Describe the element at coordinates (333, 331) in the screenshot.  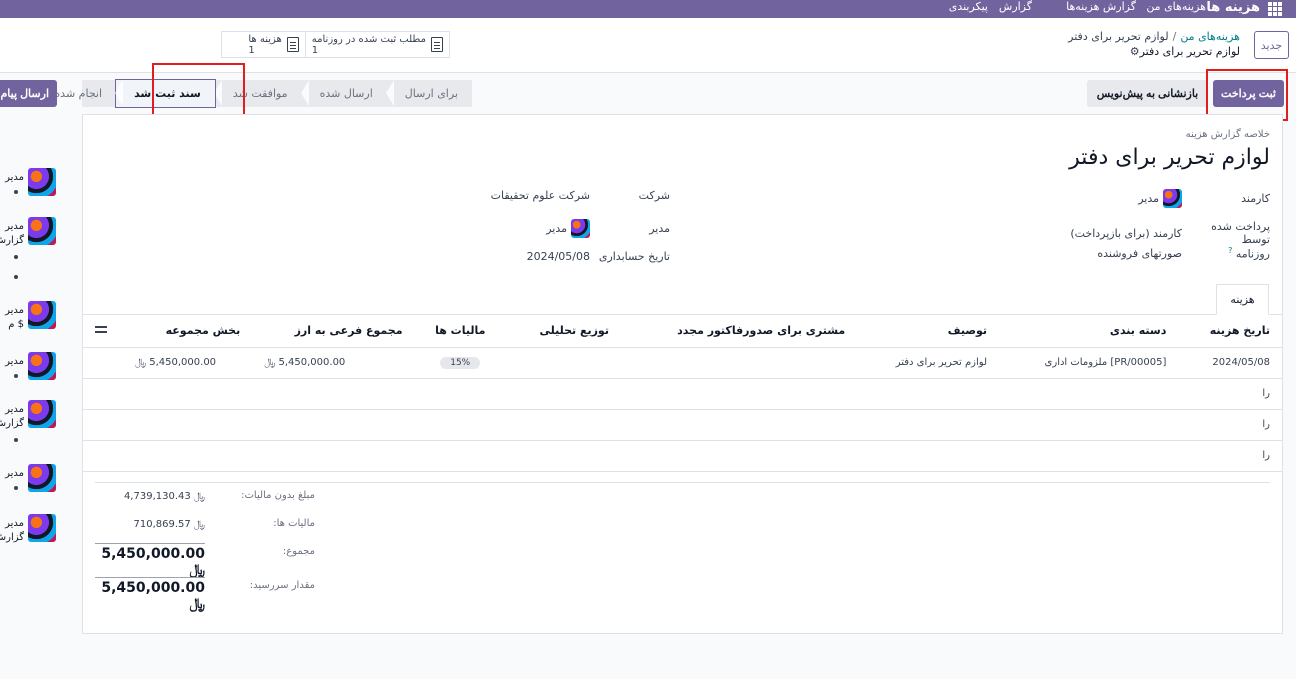
I see `column-header: مجموع فرعی به ارز` at that location.